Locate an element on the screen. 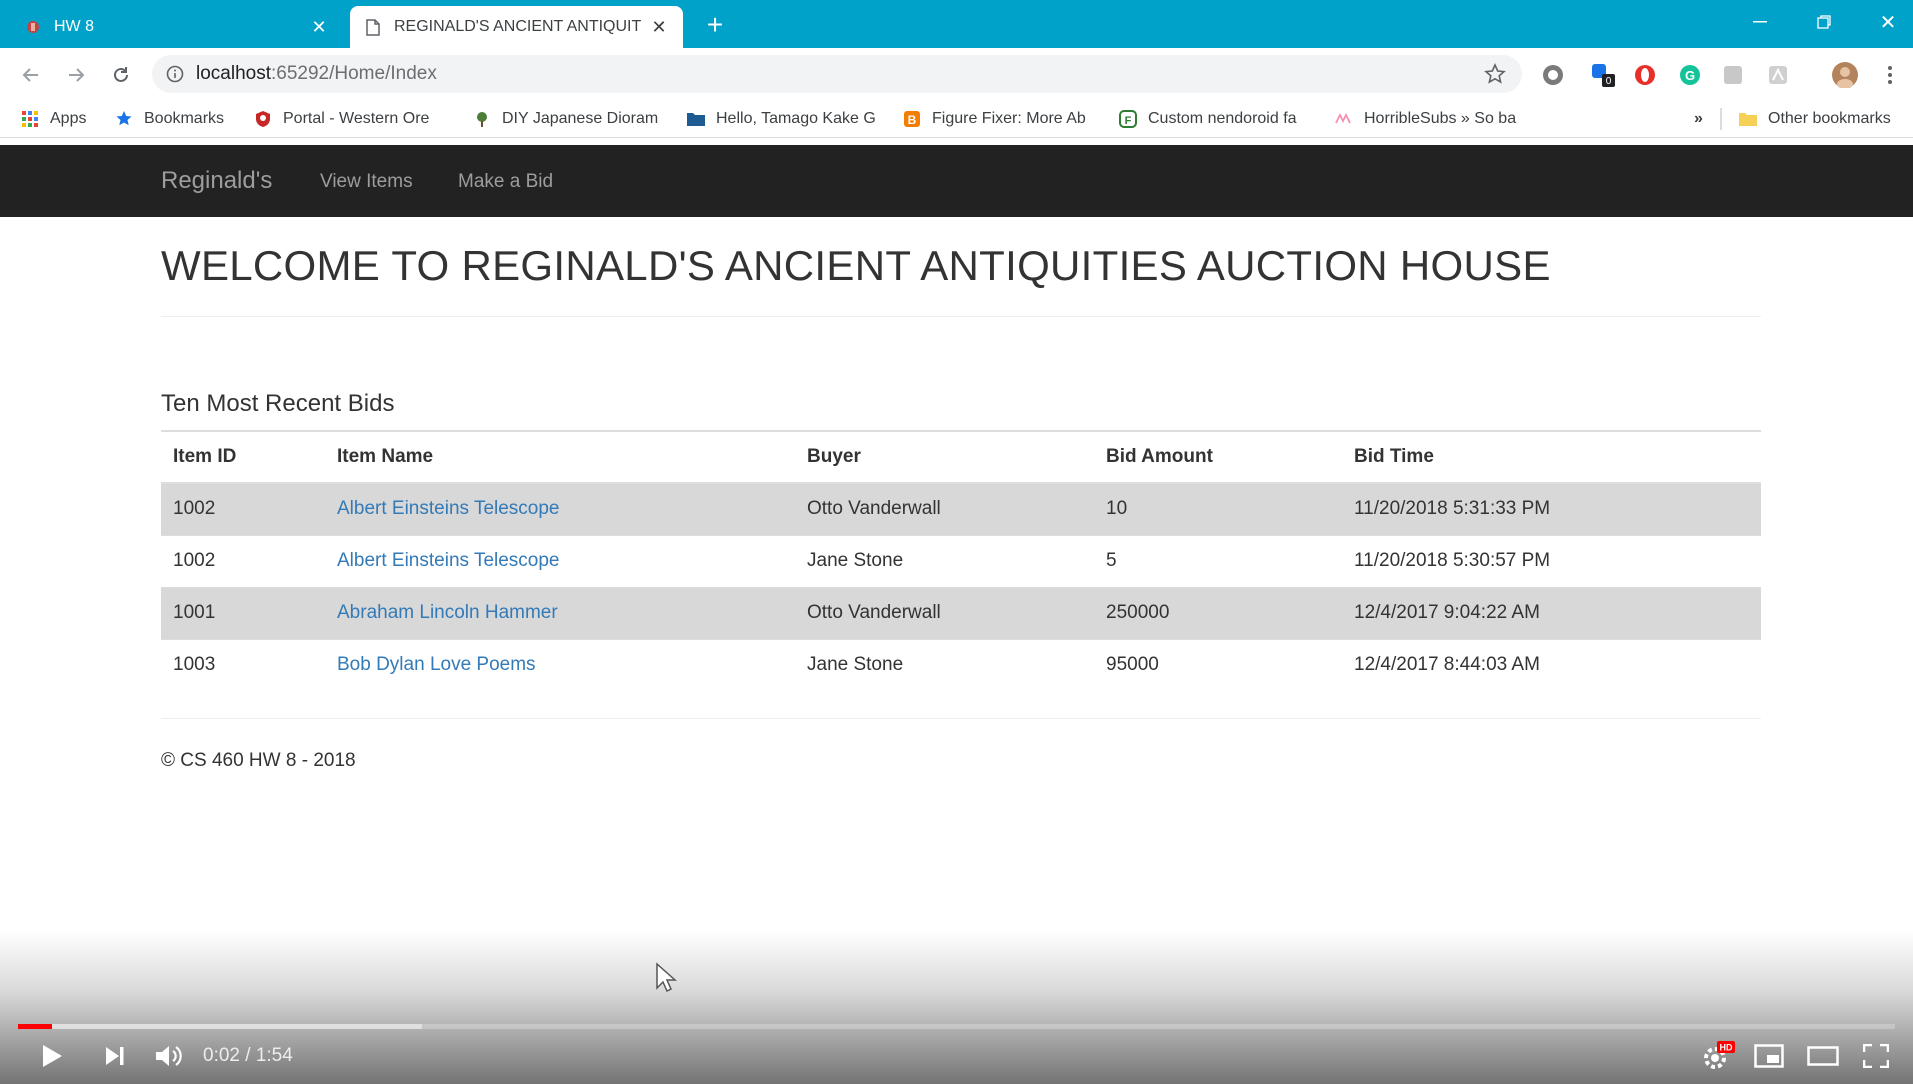 Image resolution: width=1913 pixels, height=1084 pixels. extension-gray-icon is located at coordinates (1733, 75).